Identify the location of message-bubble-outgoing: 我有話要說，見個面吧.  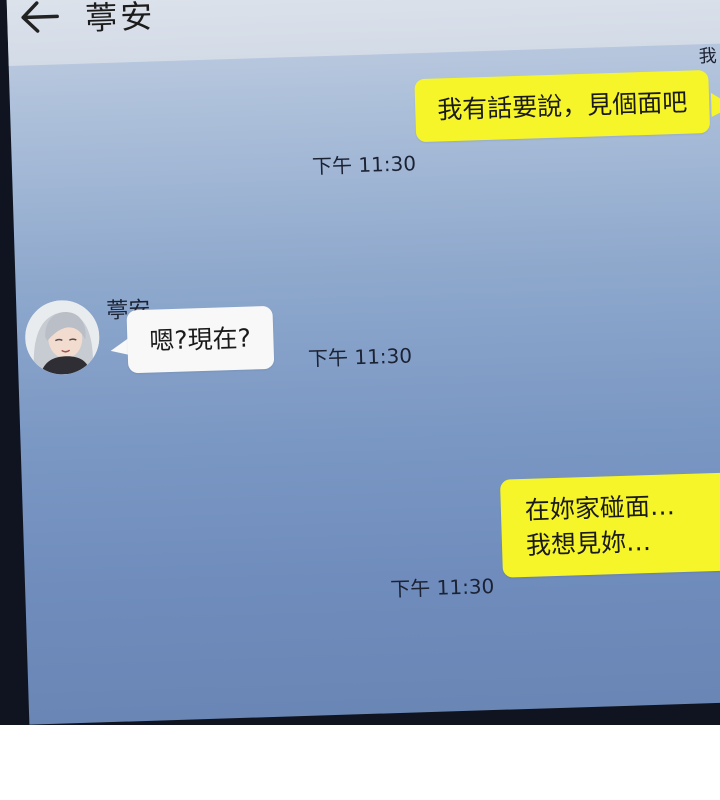
(562, 106).